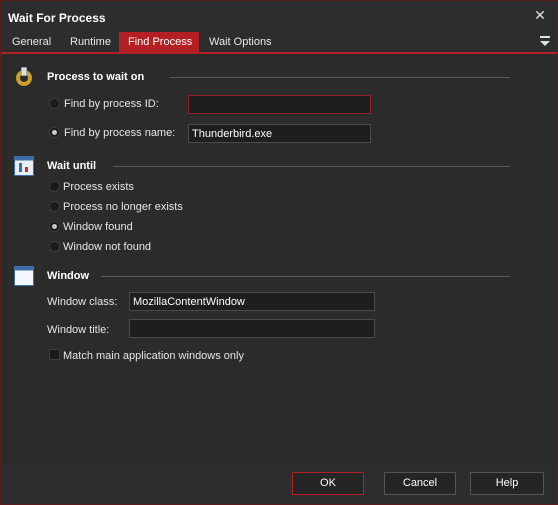  I want to click on process-icon, so click(23, 75).